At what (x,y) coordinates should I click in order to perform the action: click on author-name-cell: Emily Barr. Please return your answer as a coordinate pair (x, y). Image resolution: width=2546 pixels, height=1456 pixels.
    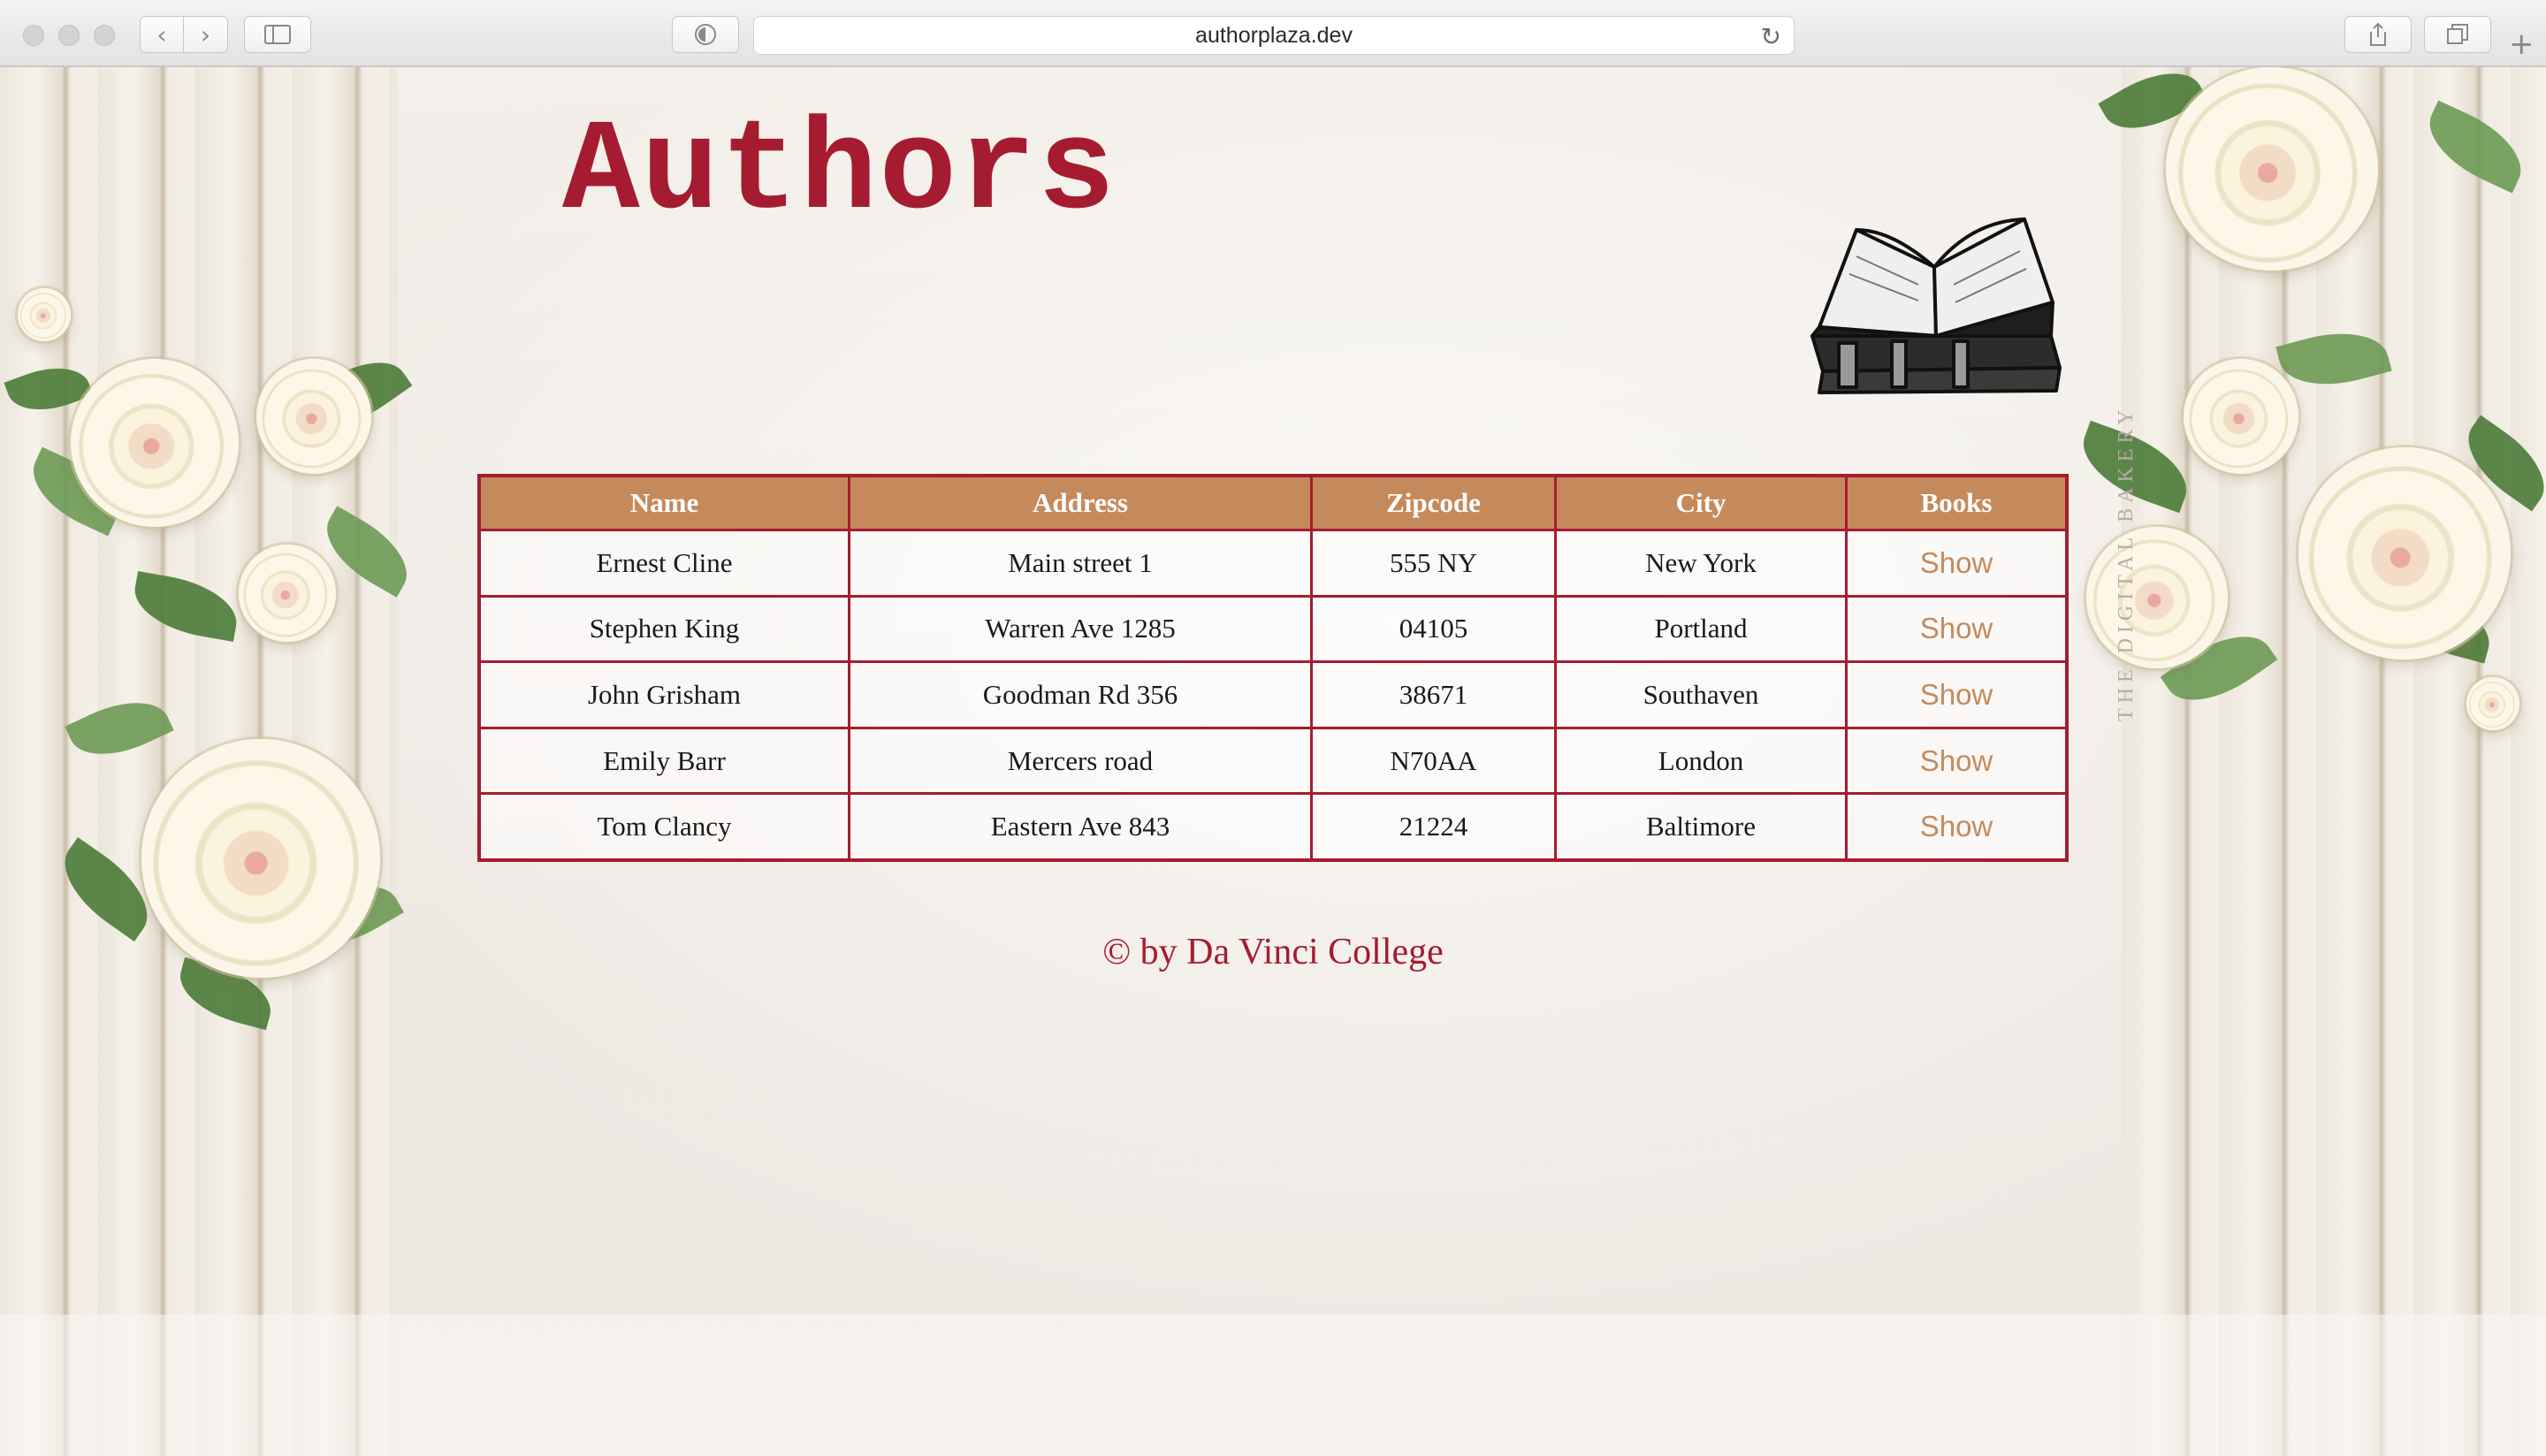
    Looking at the image, I should click on (663, 761).